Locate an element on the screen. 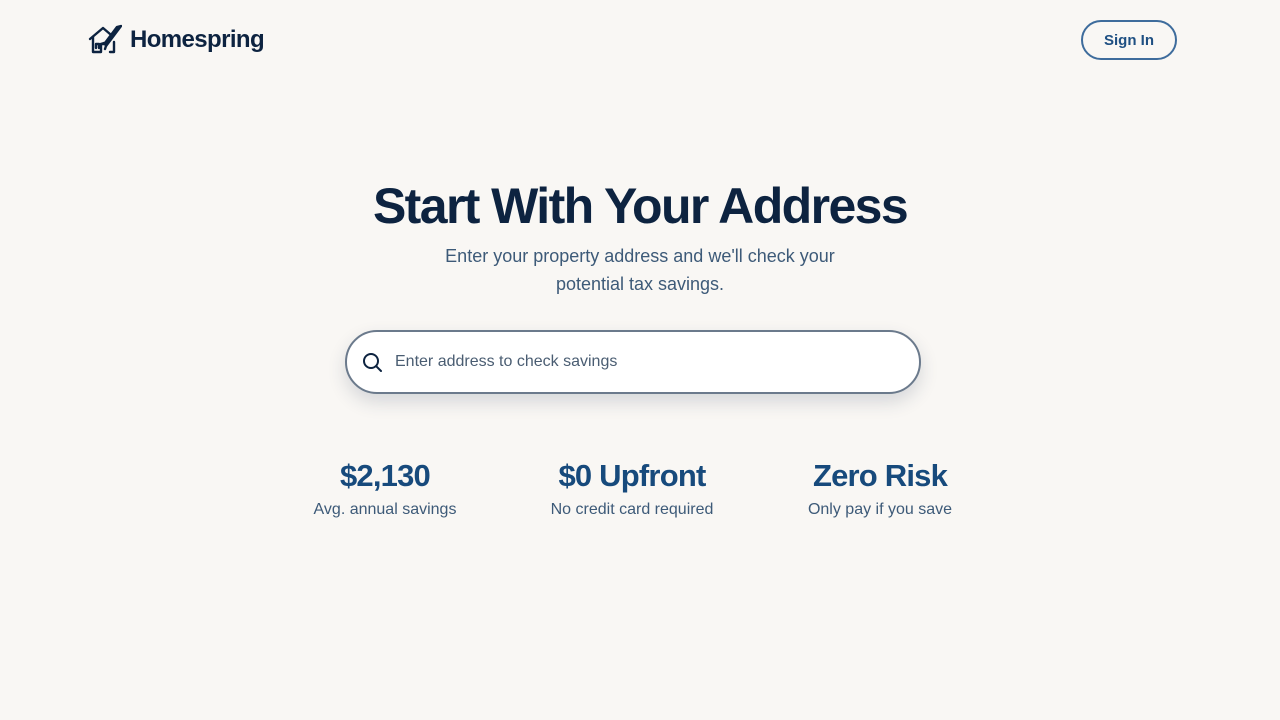 The image size is (1280, 720). brand-logo-link: Homespring is located at coordinates (176, 40).